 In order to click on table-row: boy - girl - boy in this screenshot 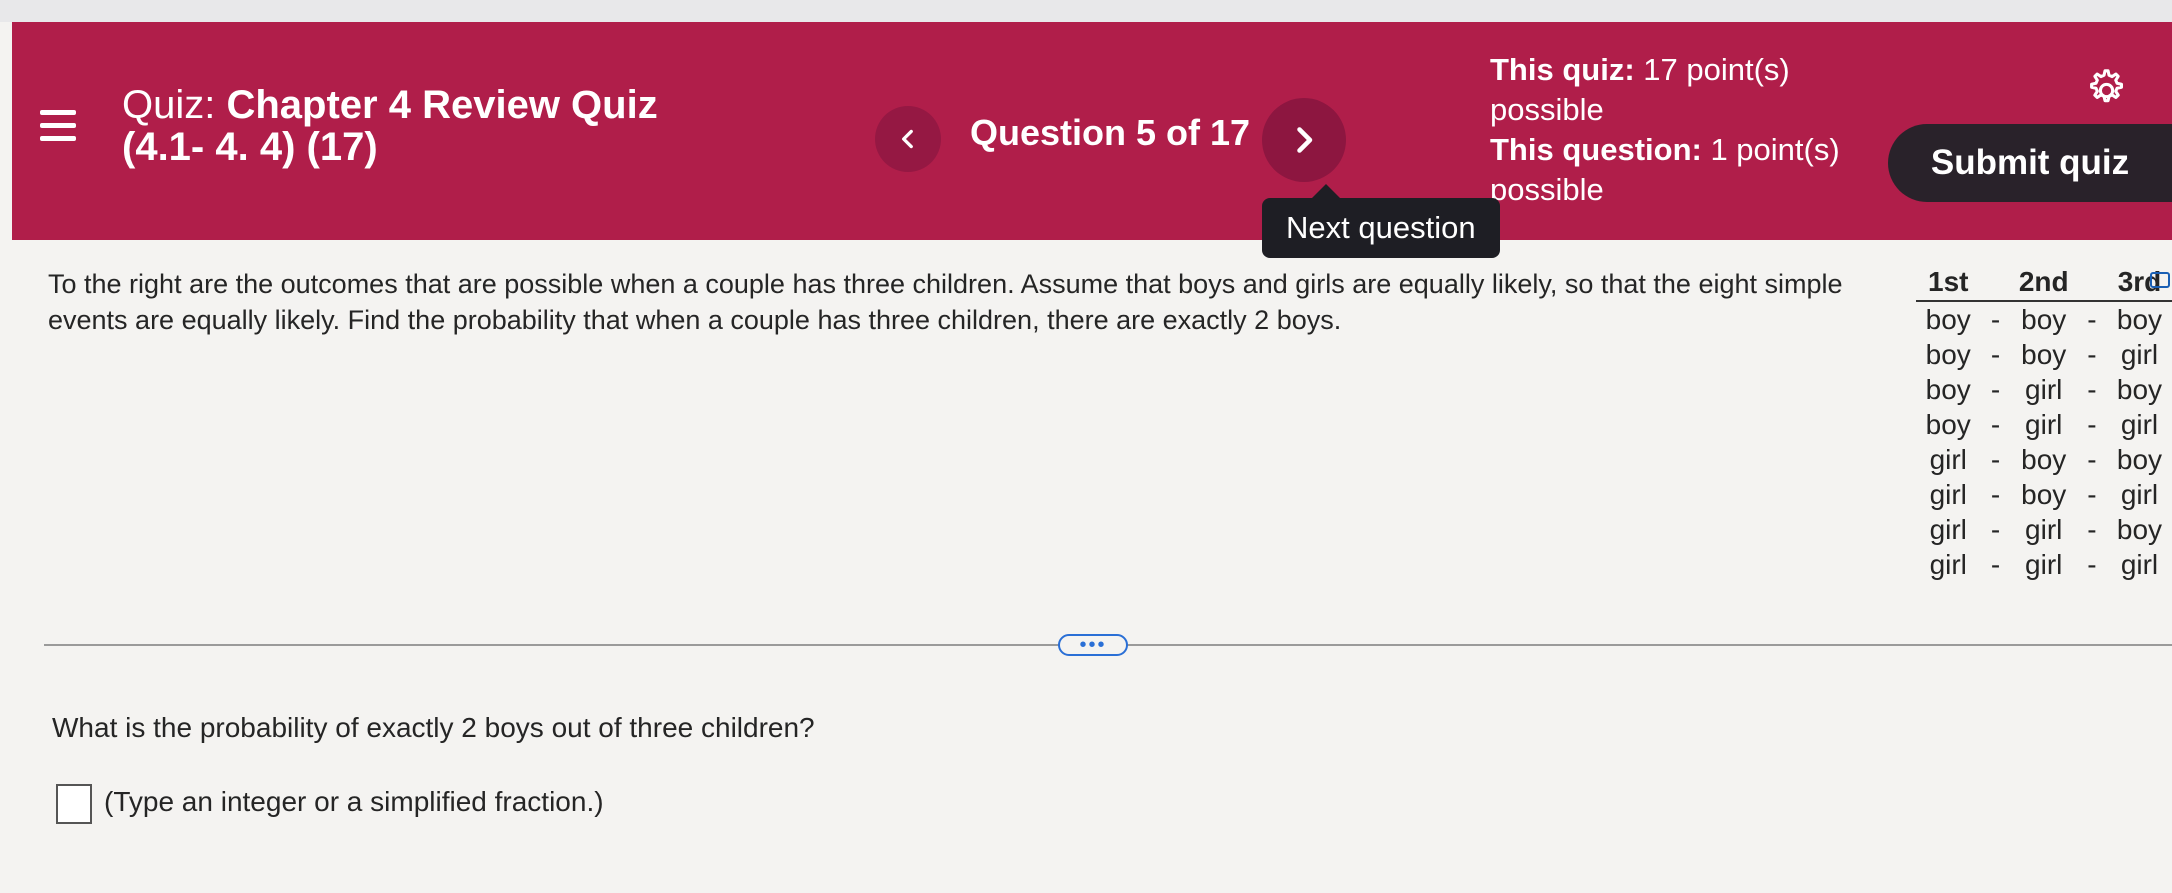, I will do `click(2044, 389)`.